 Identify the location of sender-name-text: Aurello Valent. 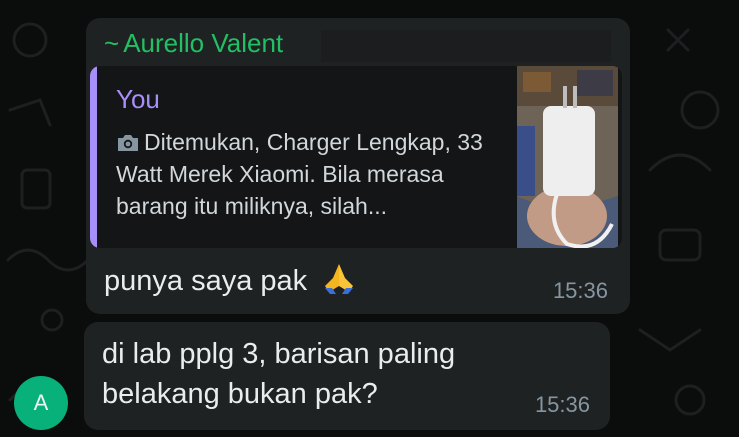
(203, 43).